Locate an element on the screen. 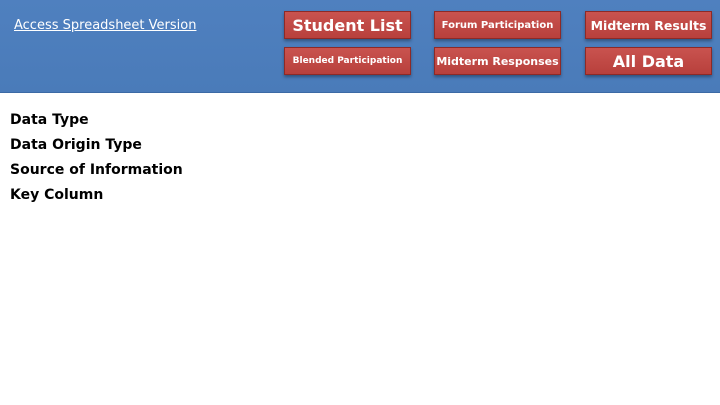  field-data-type: Data Type is located at coordinates (49, 120).